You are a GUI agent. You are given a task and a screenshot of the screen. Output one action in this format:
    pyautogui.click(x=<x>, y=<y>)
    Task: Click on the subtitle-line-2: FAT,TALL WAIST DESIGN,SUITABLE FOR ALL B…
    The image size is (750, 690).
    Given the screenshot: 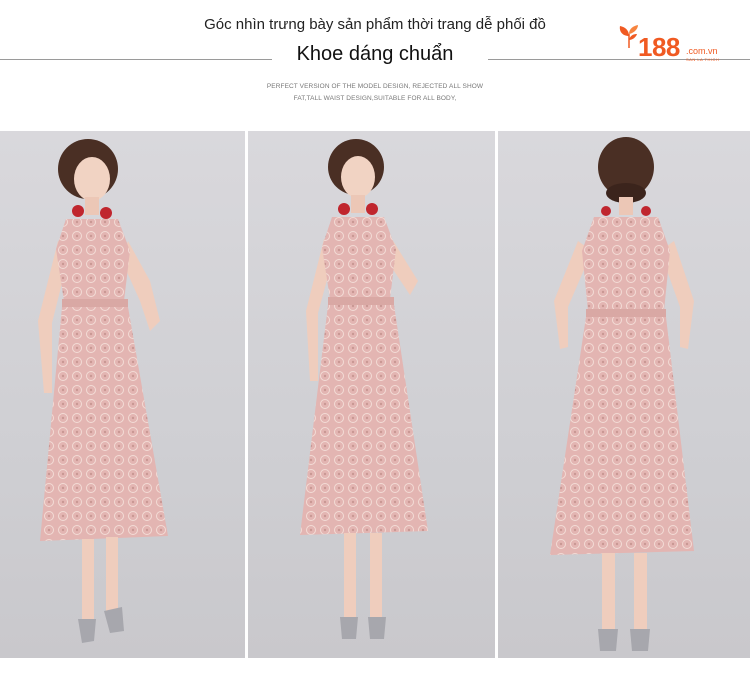 What is the action you would take?
    pyautogui.click(x=375, y=98)
    